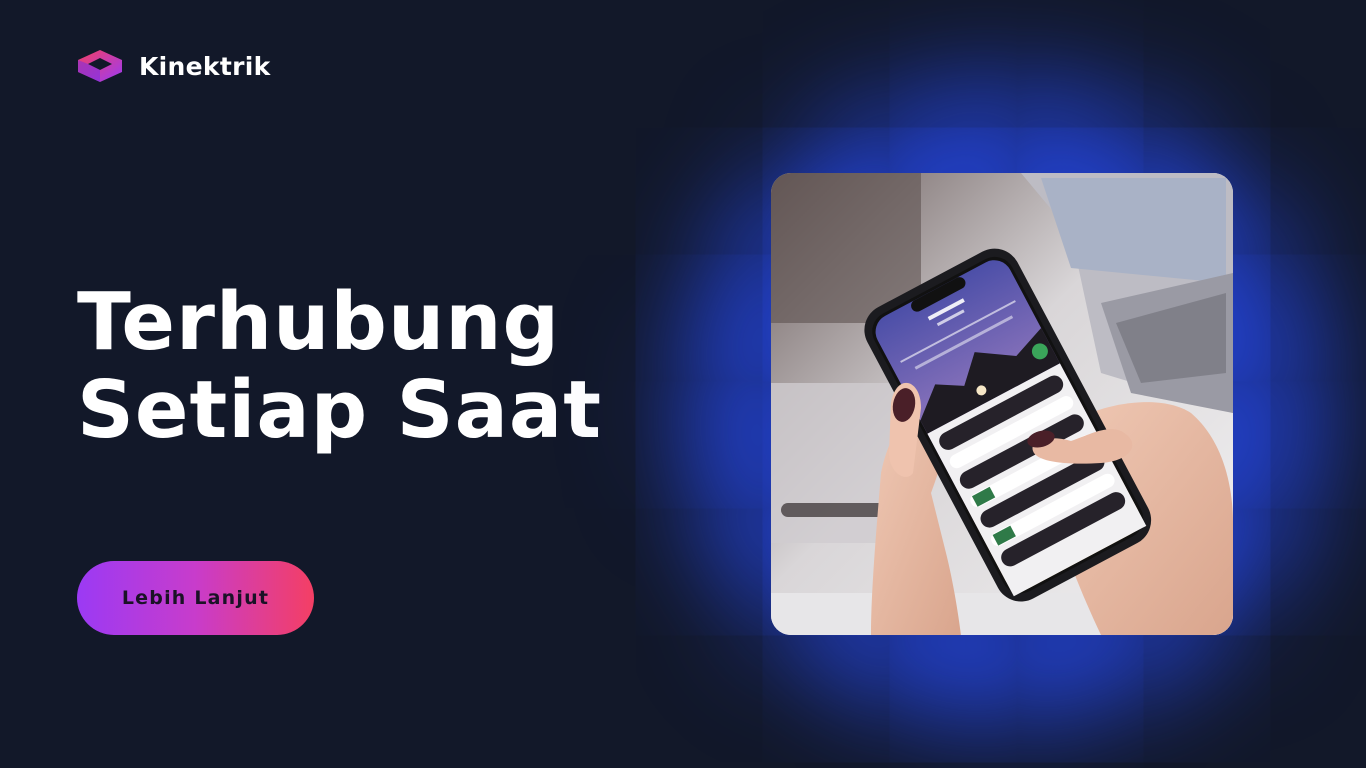 This screenshot has height=768, width=1366. What do you see at coordinates (318, 322) in the screenshot?
I see `headline-line-1: Terhubung` at bounding box center [318, 322].